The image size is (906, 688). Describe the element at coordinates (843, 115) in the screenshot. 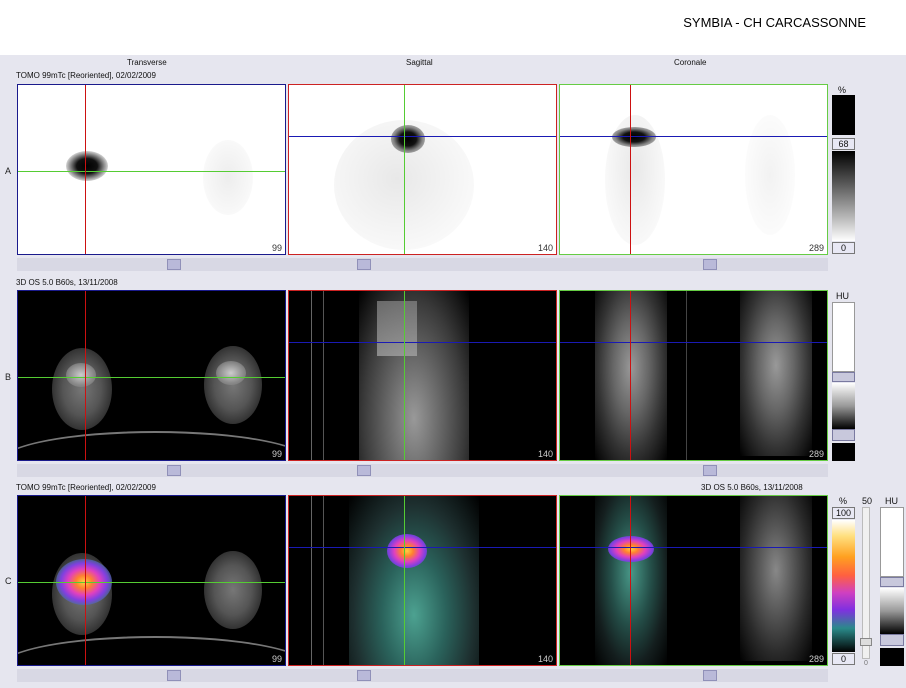

I see `colorbar-a-top` at that location.